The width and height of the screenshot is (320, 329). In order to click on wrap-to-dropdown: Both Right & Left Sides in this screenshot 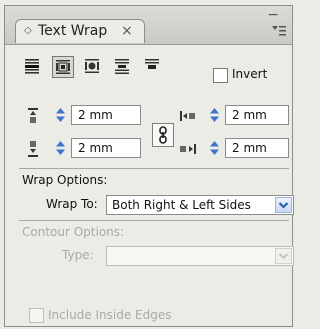, I will do `click(200, 205)`.